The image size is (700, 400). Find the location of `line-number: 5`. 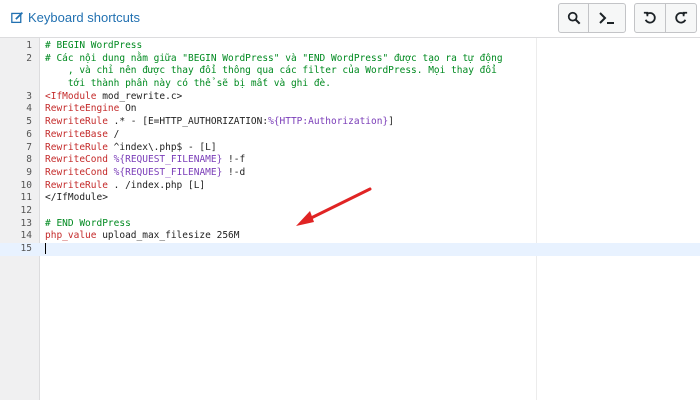

line-number: 5 is located at coordinates (29, 122).